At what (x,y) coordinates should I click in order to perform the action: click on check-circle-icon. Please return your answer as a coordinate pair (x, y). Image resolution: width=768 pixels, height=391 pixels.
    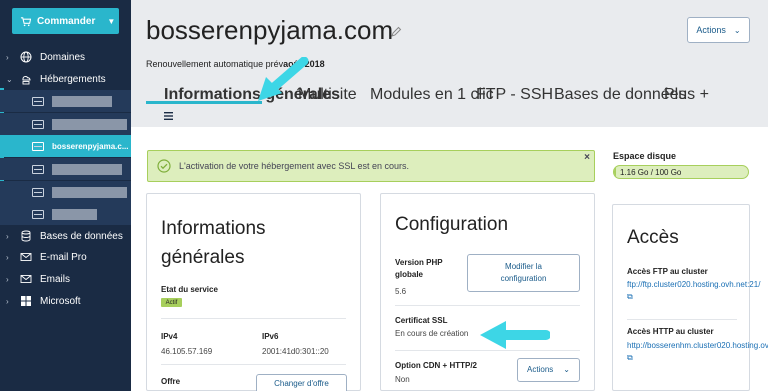
    Looking at the image, I should click on (164, 166).